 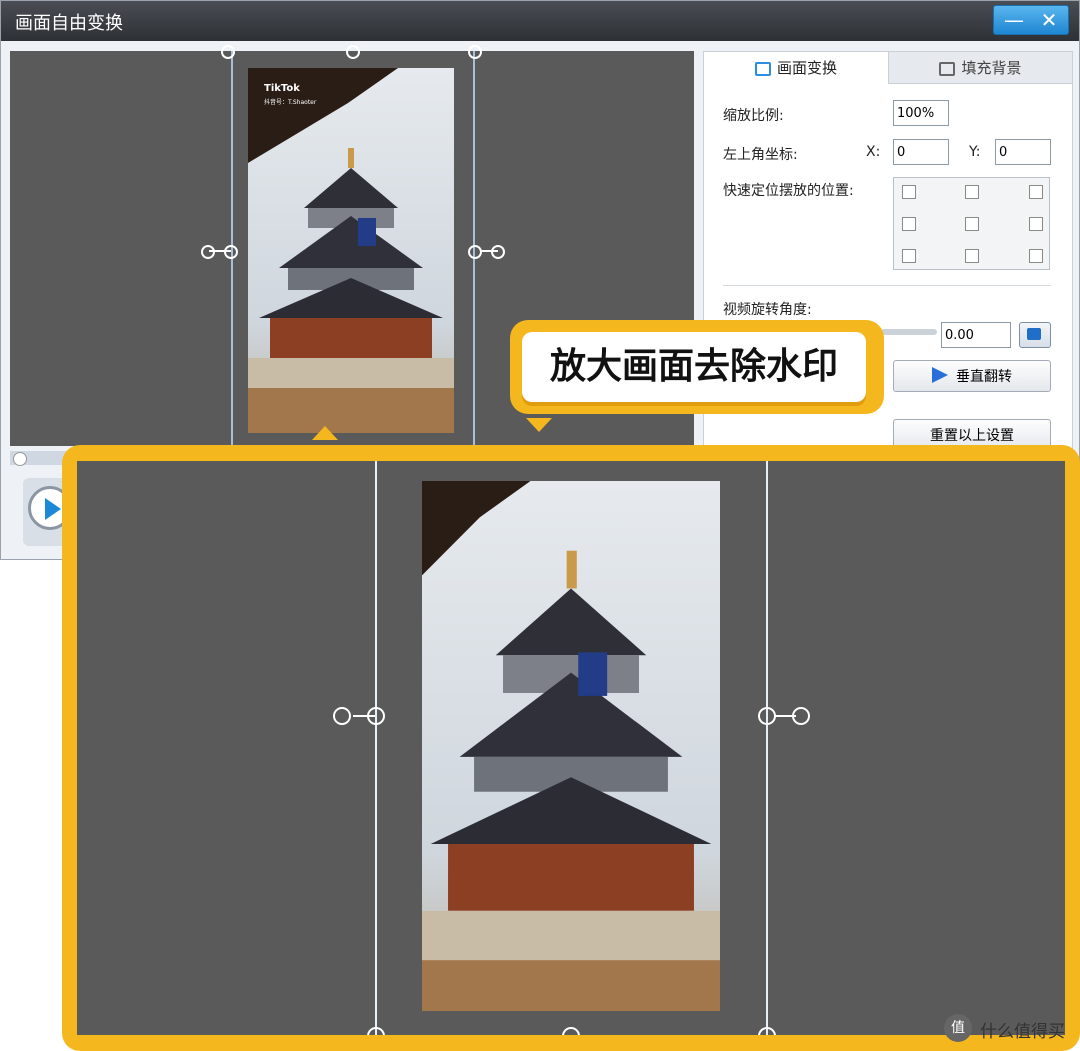 I want to click on rotate-button, so click(x=1035, y=335).